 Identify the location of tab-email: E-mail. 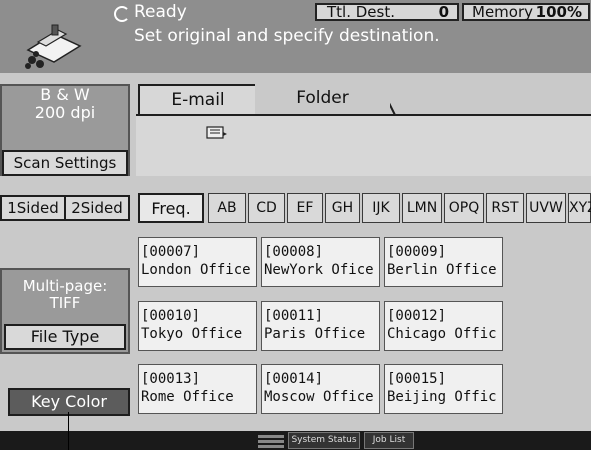
(198, 99).